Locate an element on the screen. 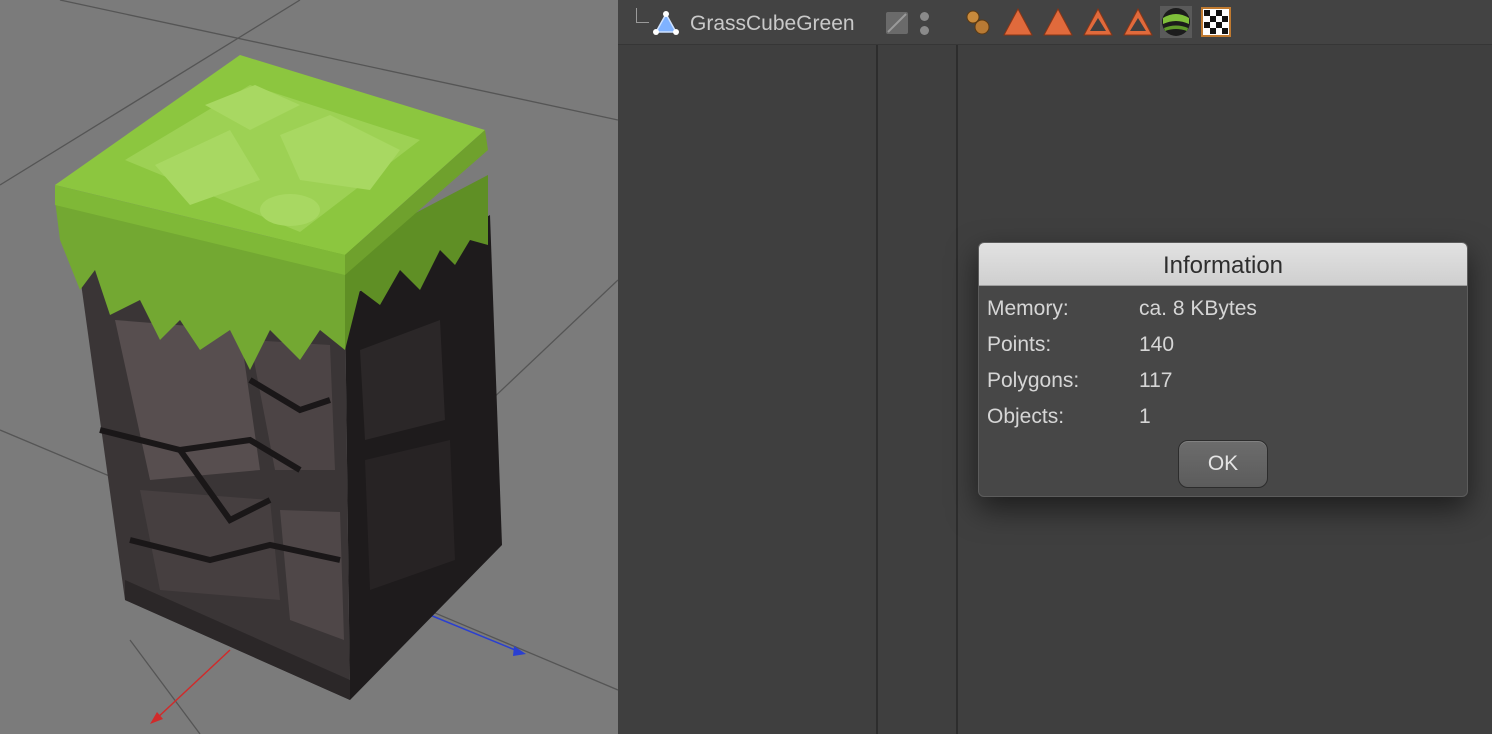 Image resolution: width=1492 pixels, height=734 pixels. material-tag-grass-sphere-icon is located at coordinates (1176, 22).